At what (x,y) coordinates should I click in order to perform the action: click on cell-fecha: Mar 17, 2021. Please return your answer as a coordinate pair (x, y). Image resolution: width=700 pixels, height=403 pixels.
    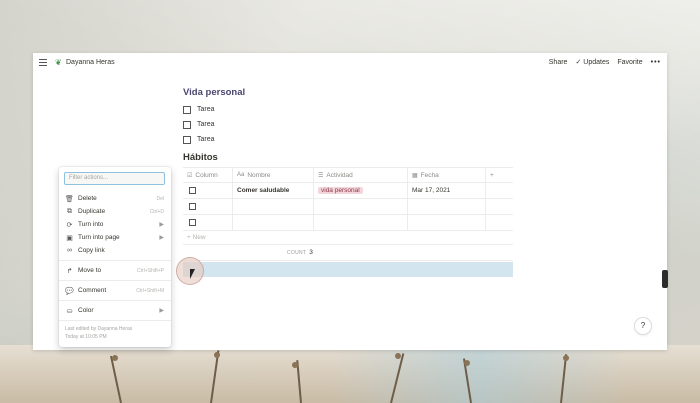
    Looking at the image, I should click on (447, 190).